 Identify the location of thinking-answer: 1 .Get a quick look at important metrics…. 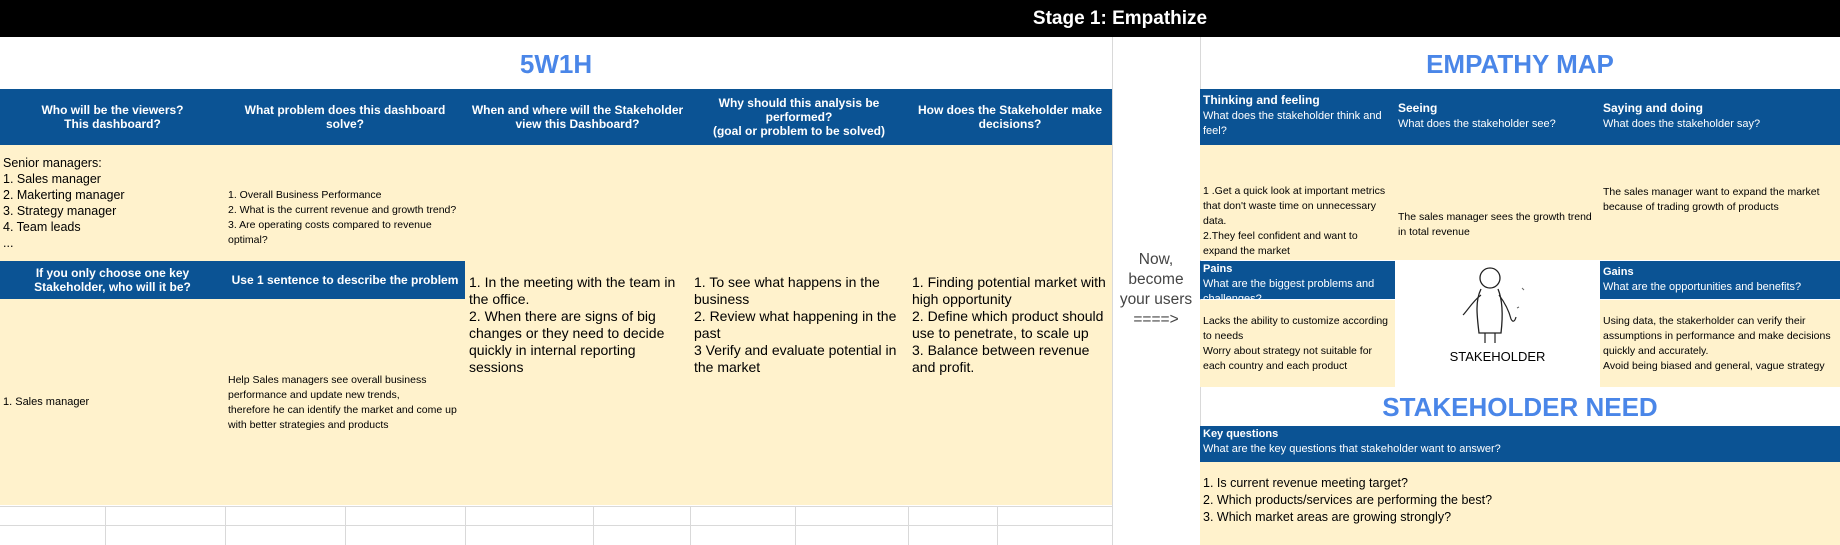
(1294, 221).